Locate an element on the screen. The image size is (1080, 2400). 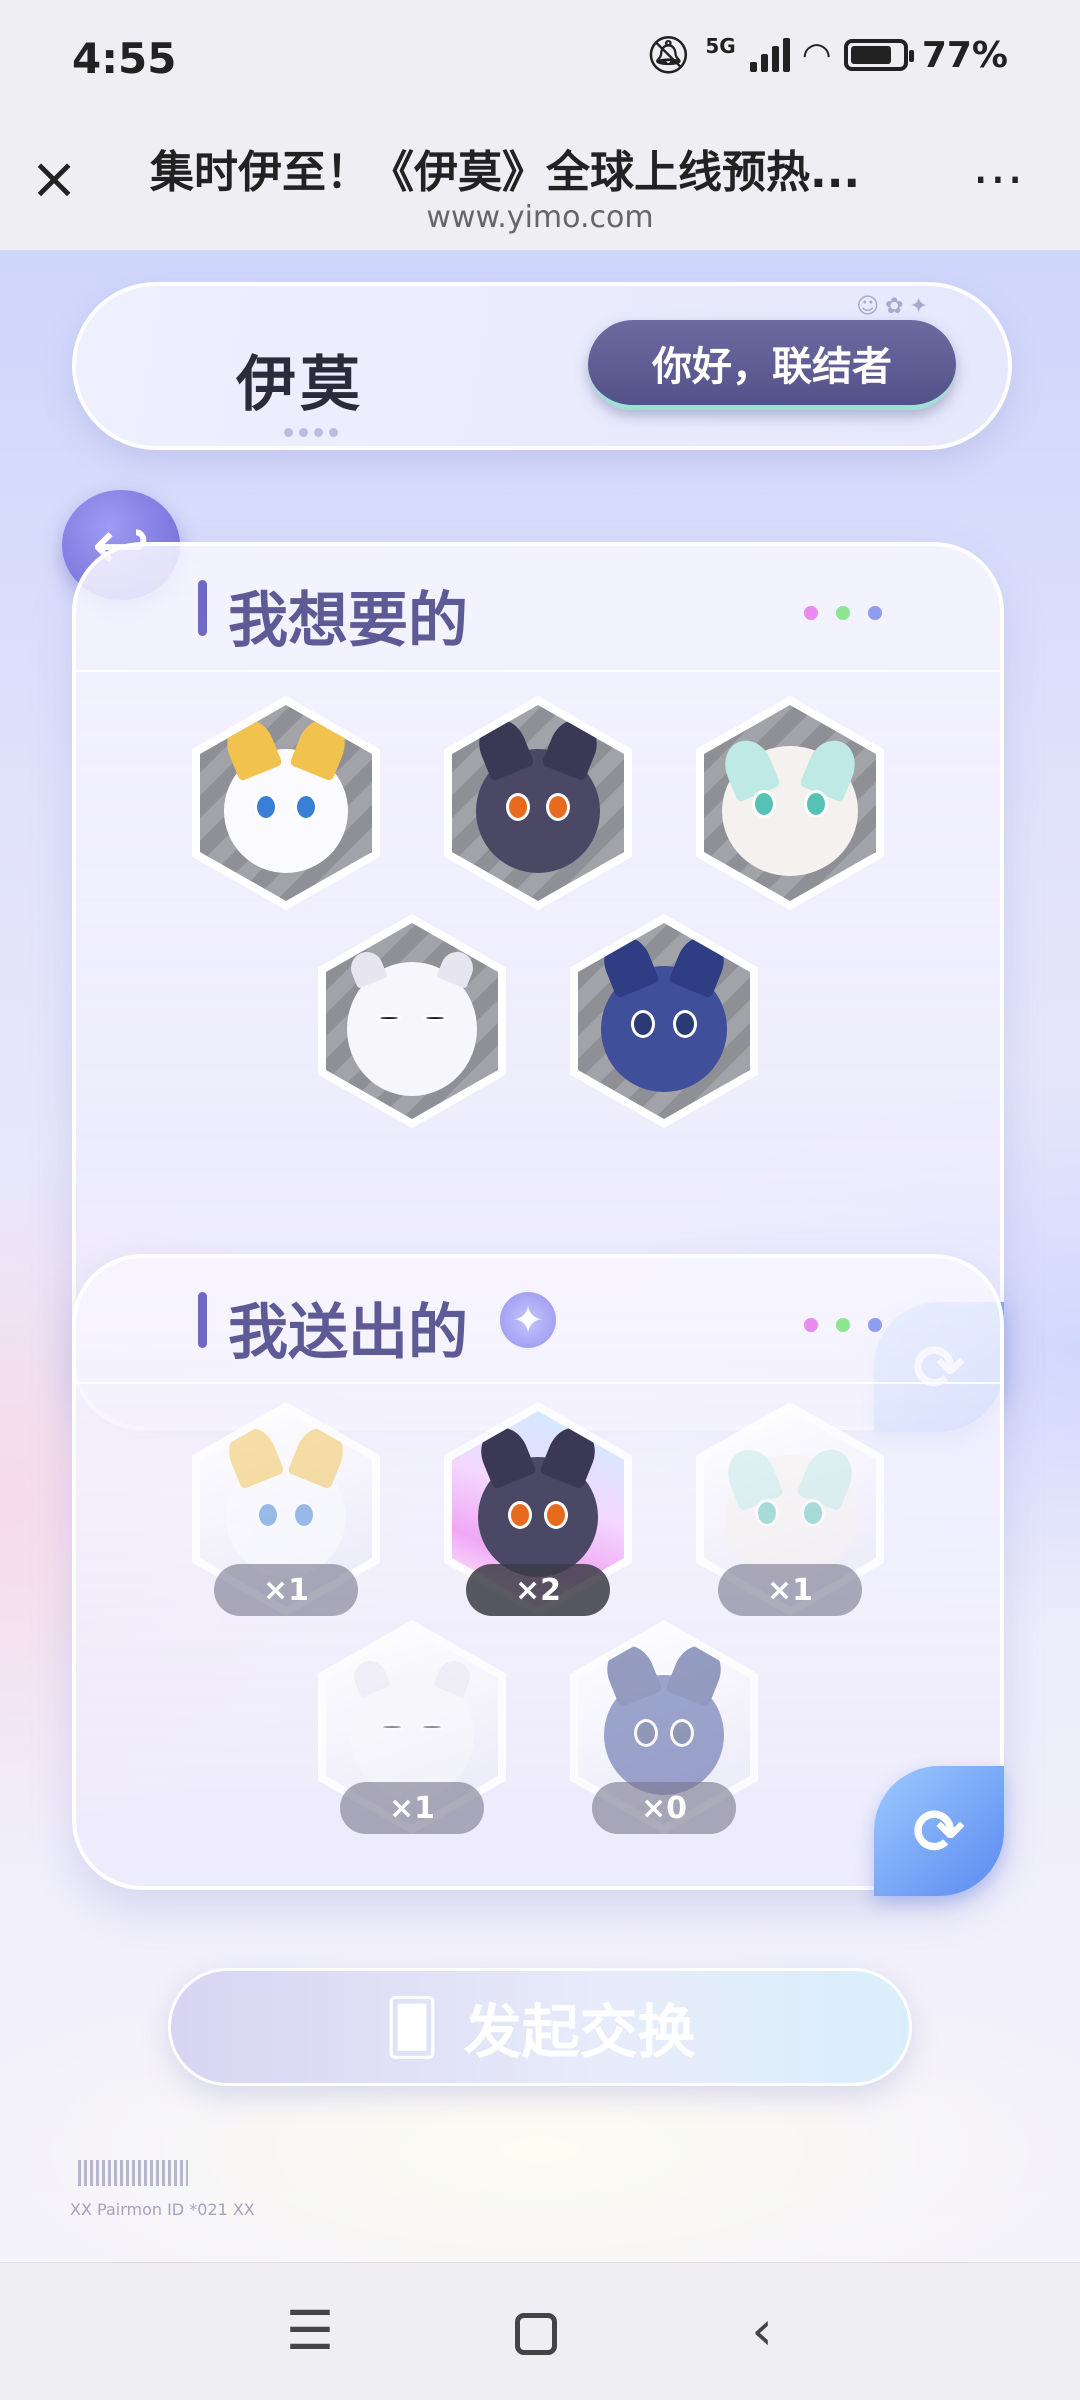
battery-icon is located at coordinates (878, 55).